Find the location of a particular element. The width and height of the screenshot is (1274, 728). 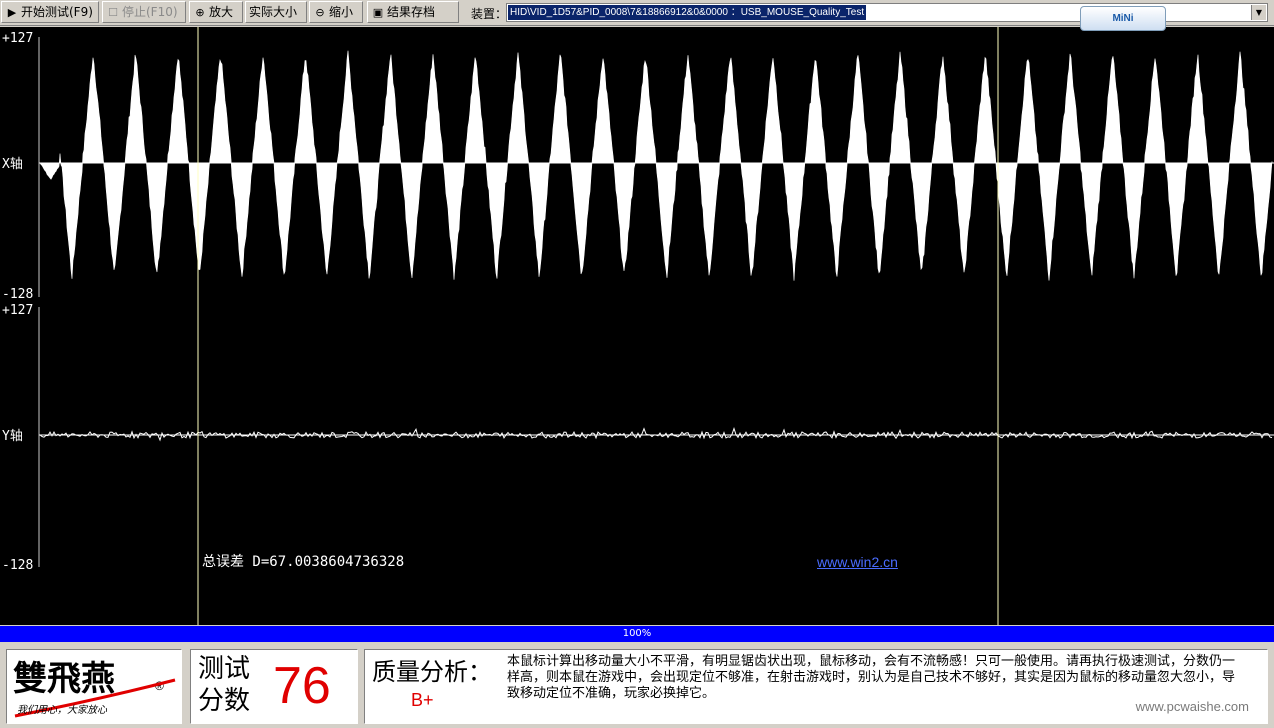

brand-slogan: 我们用心，大家放心 is located at coordinates (62, 710).